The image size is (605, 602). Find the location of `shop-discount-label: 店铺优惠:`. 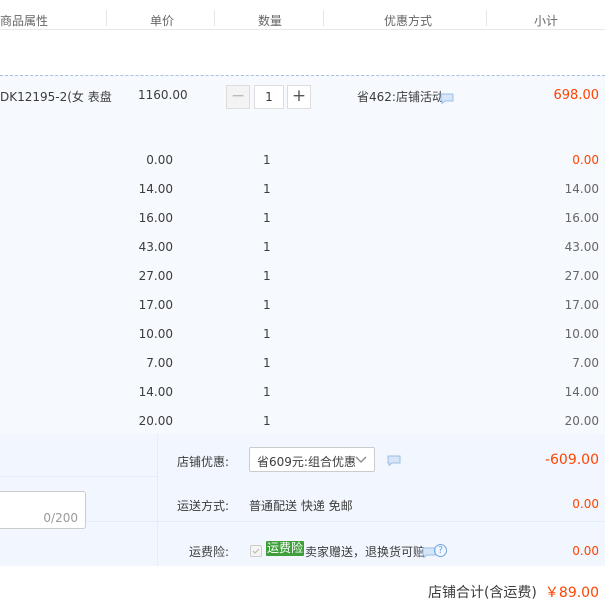

shop-discount-label: 店铺优惠: is located at coordinates (202, 462).